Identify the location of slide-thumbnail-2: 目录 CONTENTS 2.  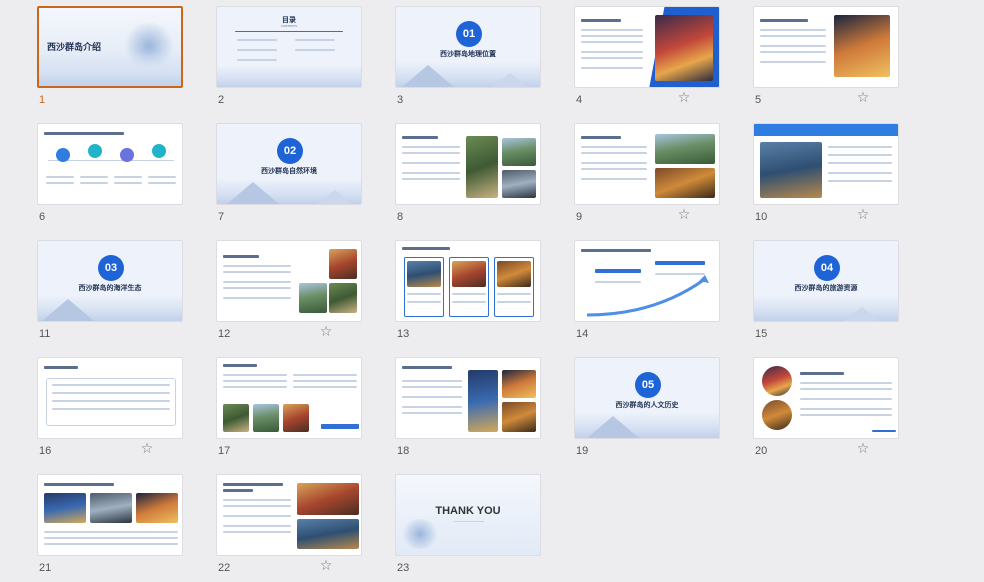
(289, 60).